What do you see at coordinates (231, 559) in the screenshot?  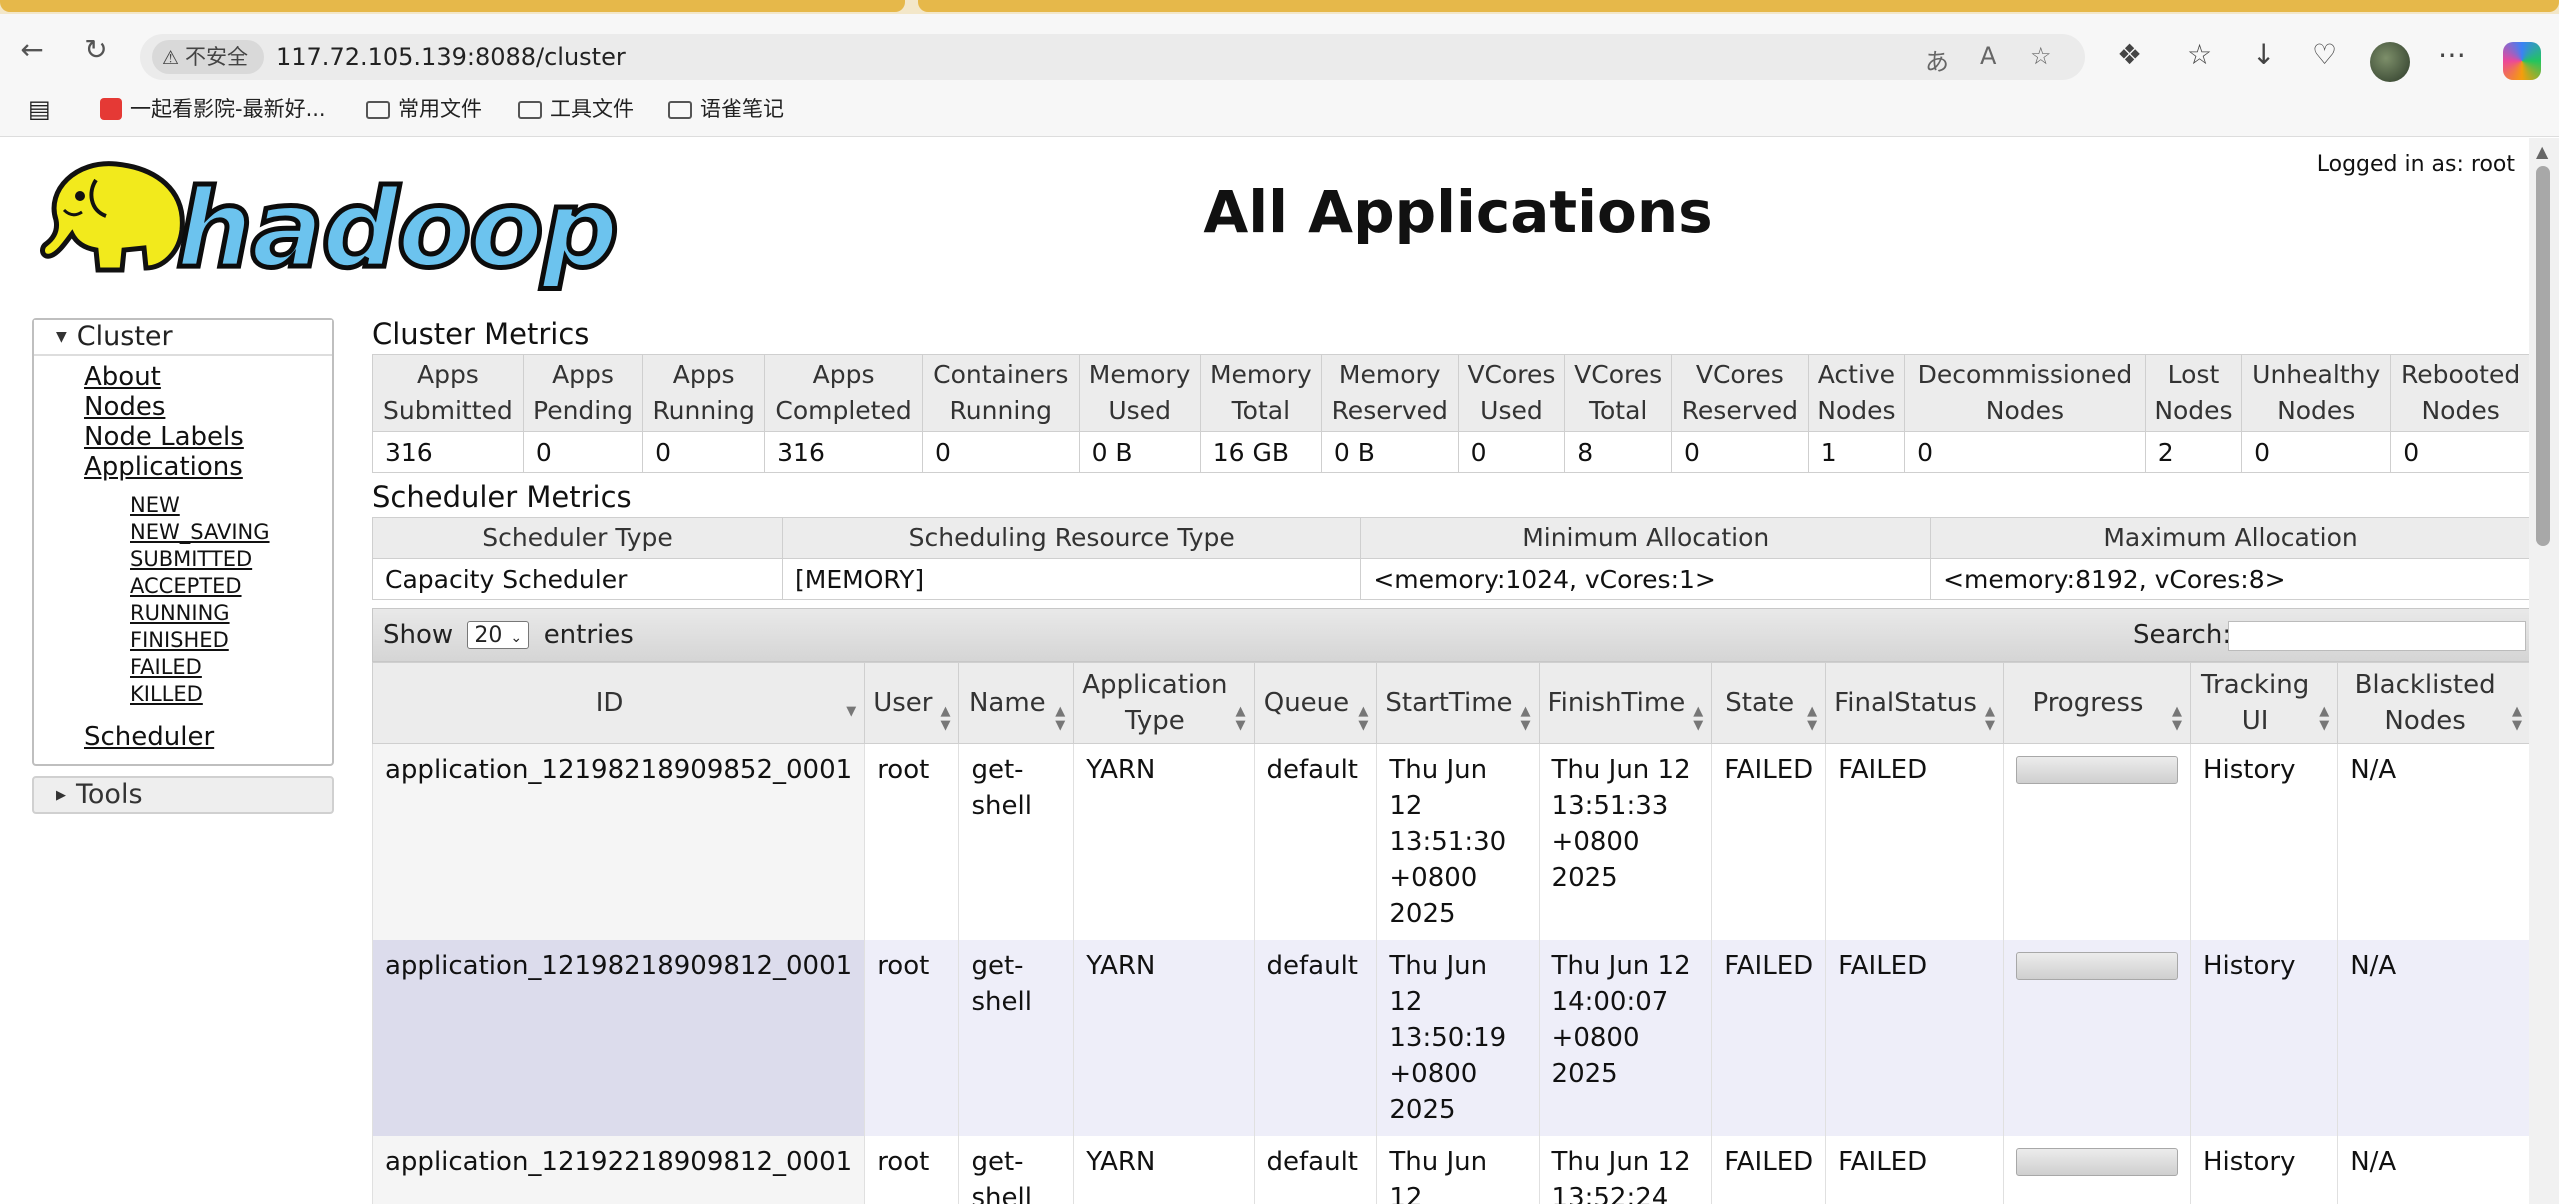 I see `nav-app-state-submitted: SUBMITTED` at bounding box center [231, 559].